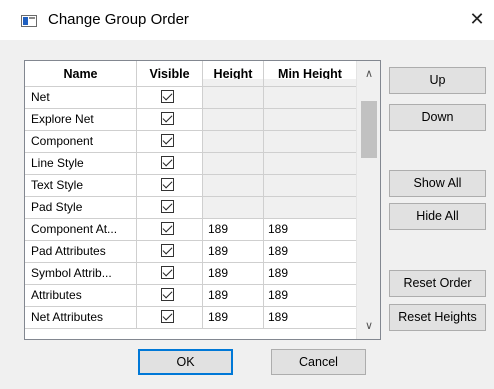  I want to click on scroll-up-arrow-icon: ∧, so click(368, 74).